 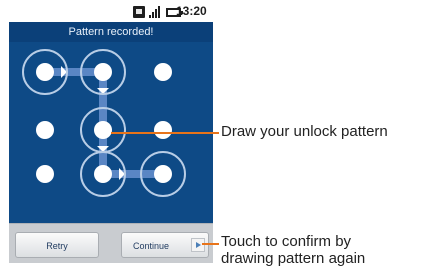 I want to click on continue-arrow-icon, so click(x=198, y=245).